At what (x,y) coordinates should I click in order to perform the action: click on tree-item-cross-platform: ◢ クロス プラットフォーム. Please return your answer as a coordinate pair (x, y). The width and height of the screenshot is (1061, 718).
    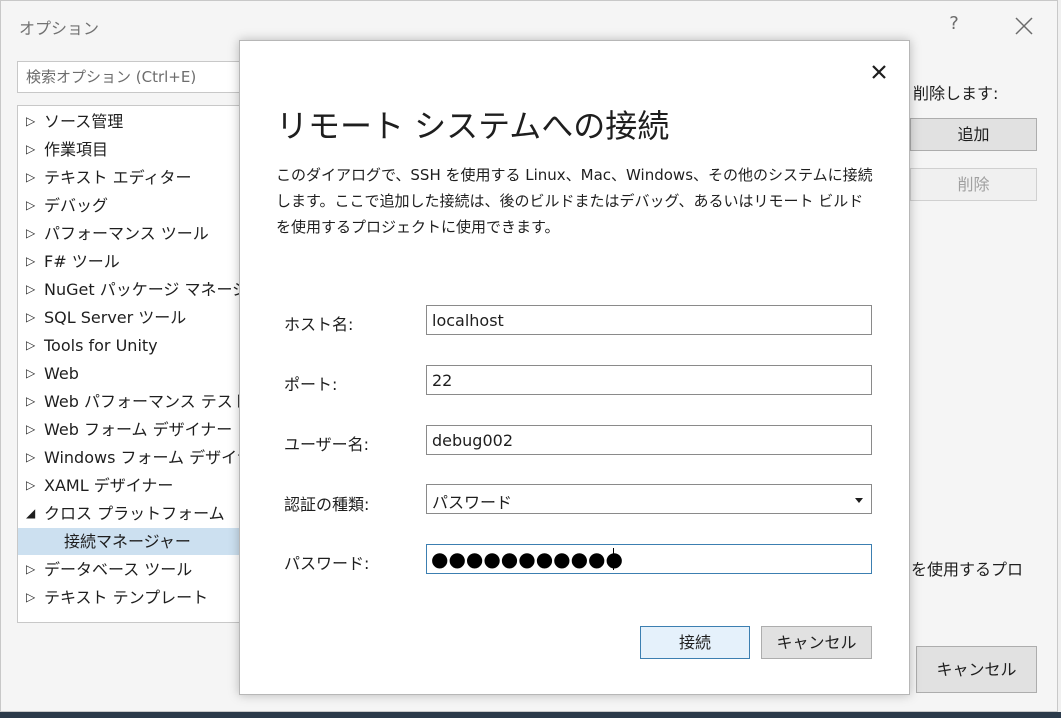
    Looking at the image, I should click on (134, 513).